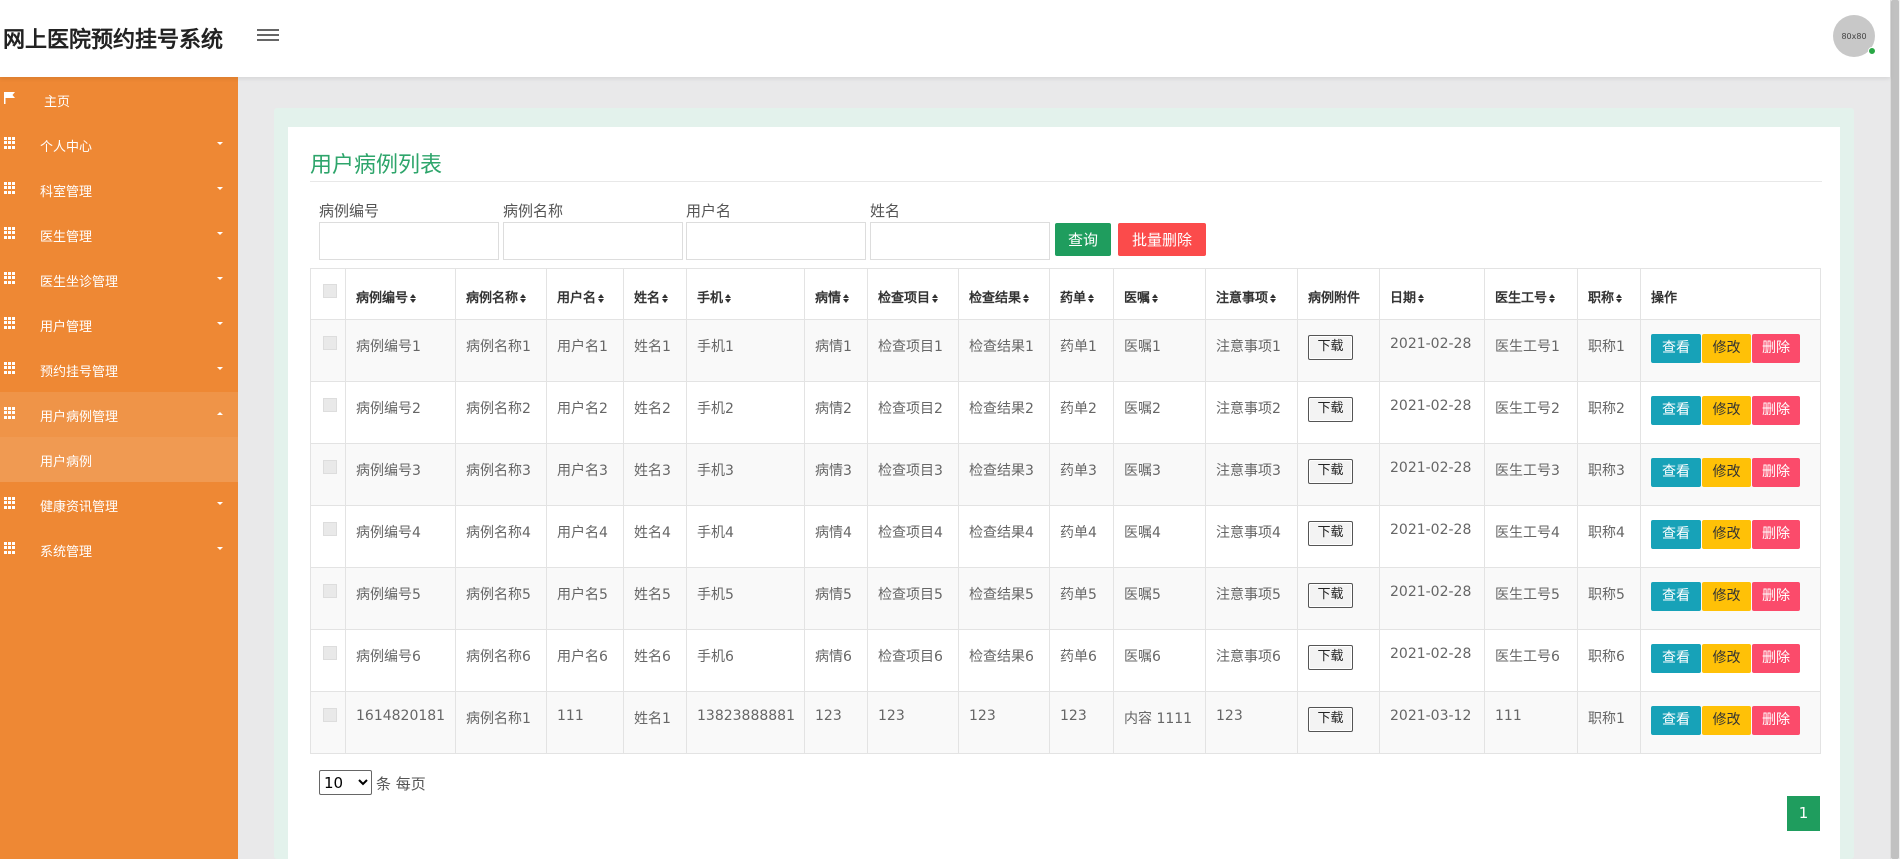 This screenshot has width=1900, height=859. Describe the element at coordinates (119, 414) in the screenshot. I see `sidebar-item-user-cases: 用户病例管理` at that location.